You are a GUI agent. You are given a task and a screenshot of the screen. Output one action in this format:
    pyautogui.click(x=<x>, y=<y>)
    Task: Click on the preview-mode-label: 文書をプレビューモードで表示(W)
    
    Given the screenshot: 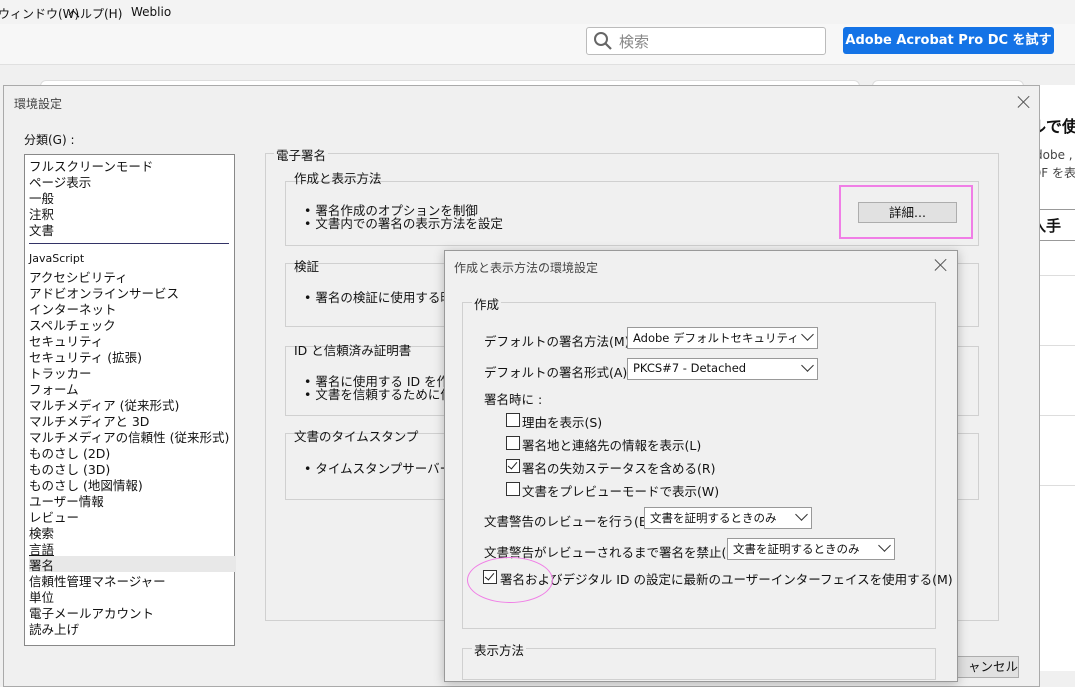 What is the action you would take?
    pyautogui.click(x=621, y=491)
    